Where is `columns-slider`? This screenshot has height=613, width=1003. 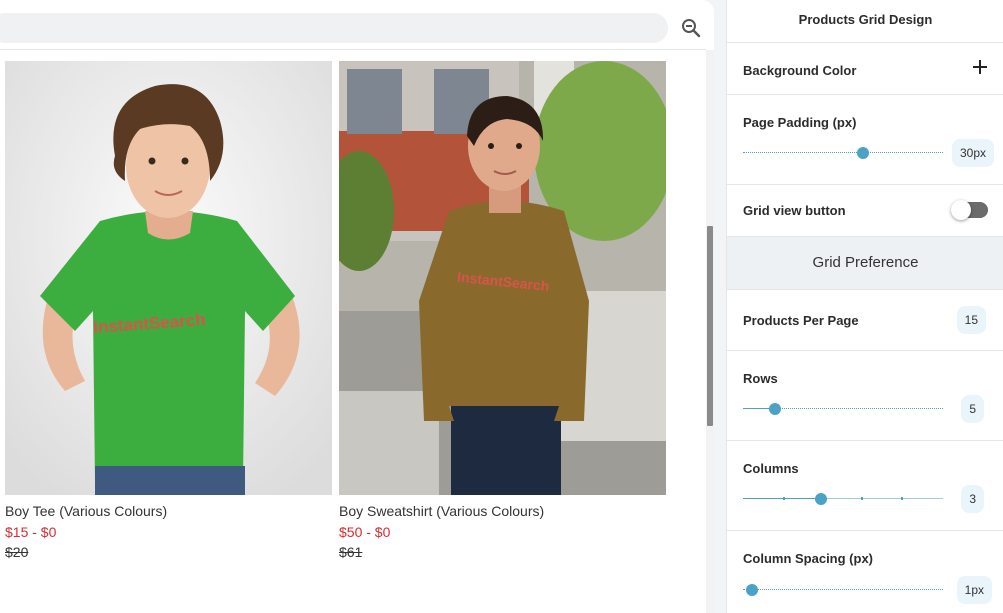
columns-slider is located at coordinates (843, 499).